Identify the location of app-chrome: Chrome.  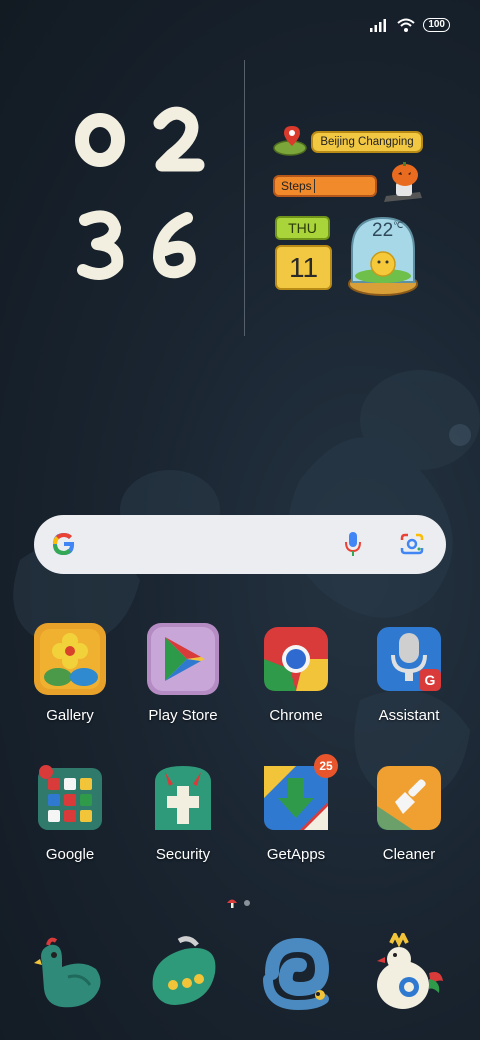
(296, 673).